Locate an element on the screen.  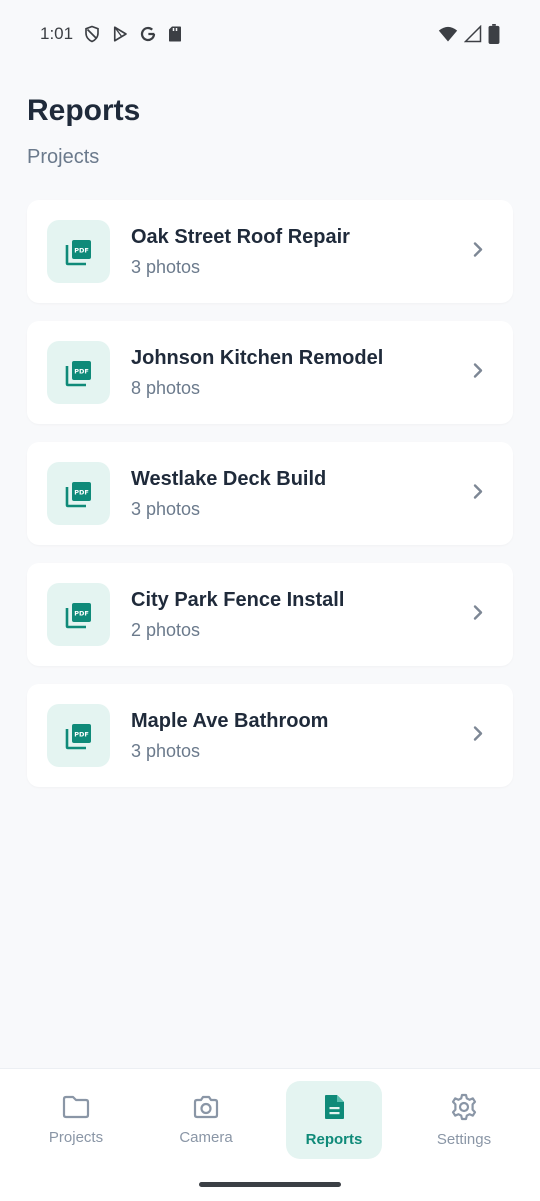
sd-card-icon is located at coordinates (175, 34).